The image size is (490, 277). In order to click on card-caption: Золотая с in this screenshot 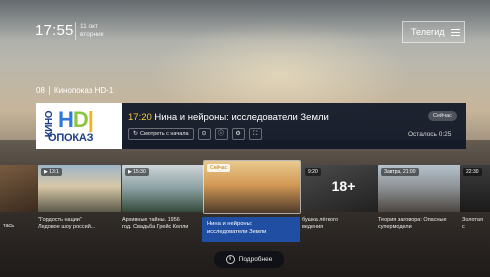, I will do `click(472, 223)`.